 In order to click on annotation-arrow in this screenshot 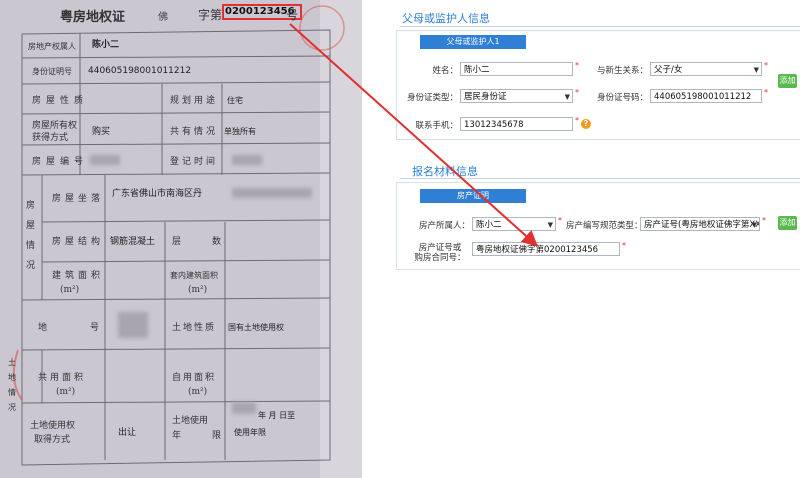, I will do `click(413, 135)`.